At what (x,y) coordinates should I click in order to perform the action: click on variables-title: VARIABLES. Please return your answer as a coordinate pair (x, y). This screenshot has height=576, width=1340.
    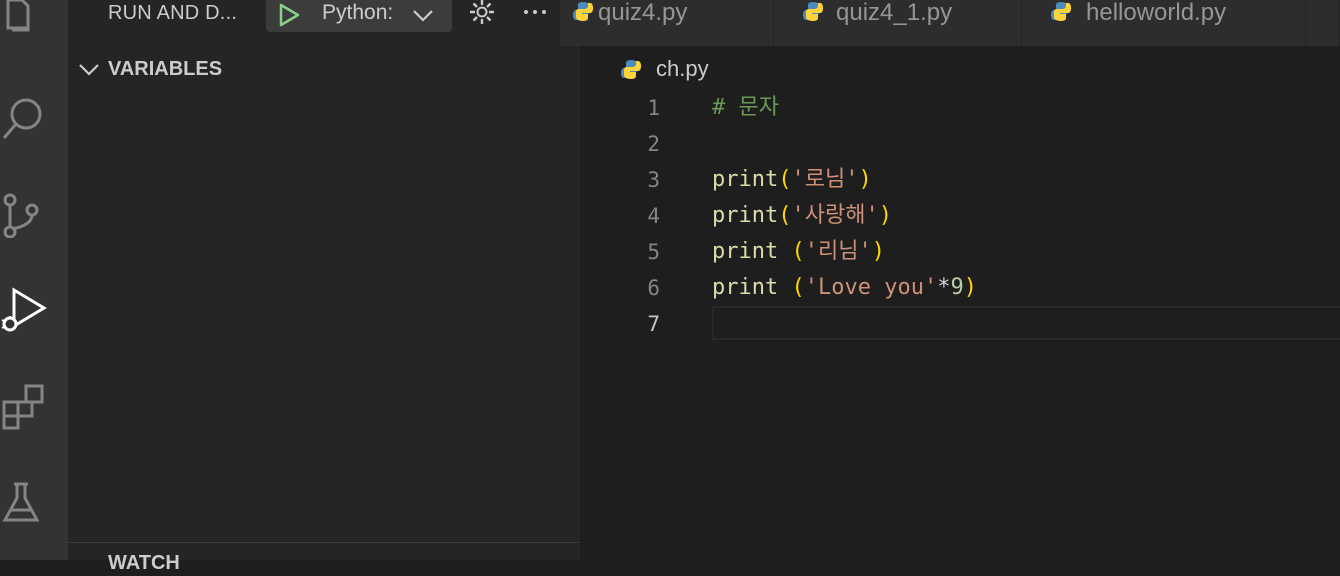
    Looking at the image, I should click on (165, 69).